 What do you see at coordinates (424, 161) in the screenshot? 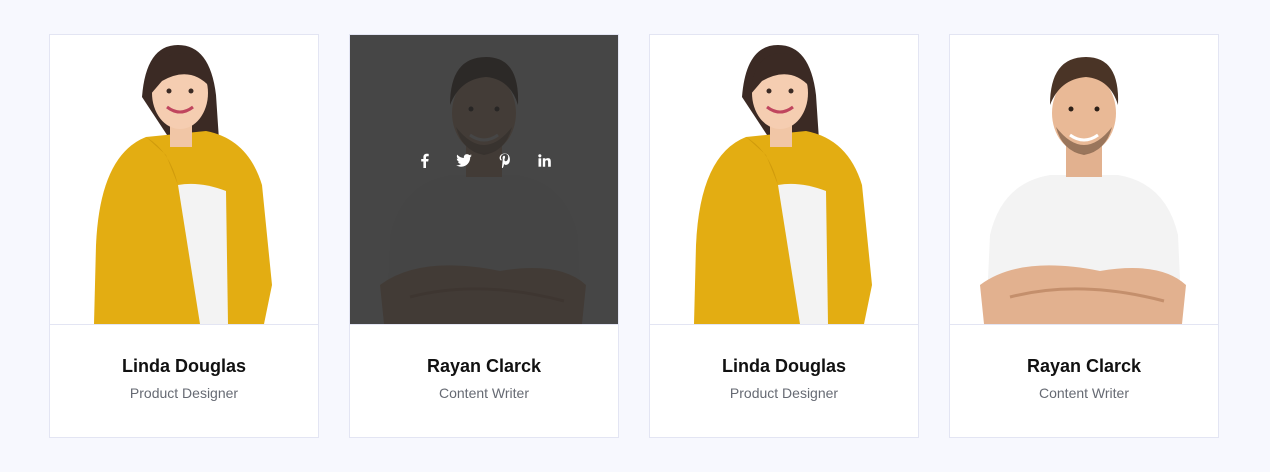
I see `facebook-icon` at bounding box center [424, 161].